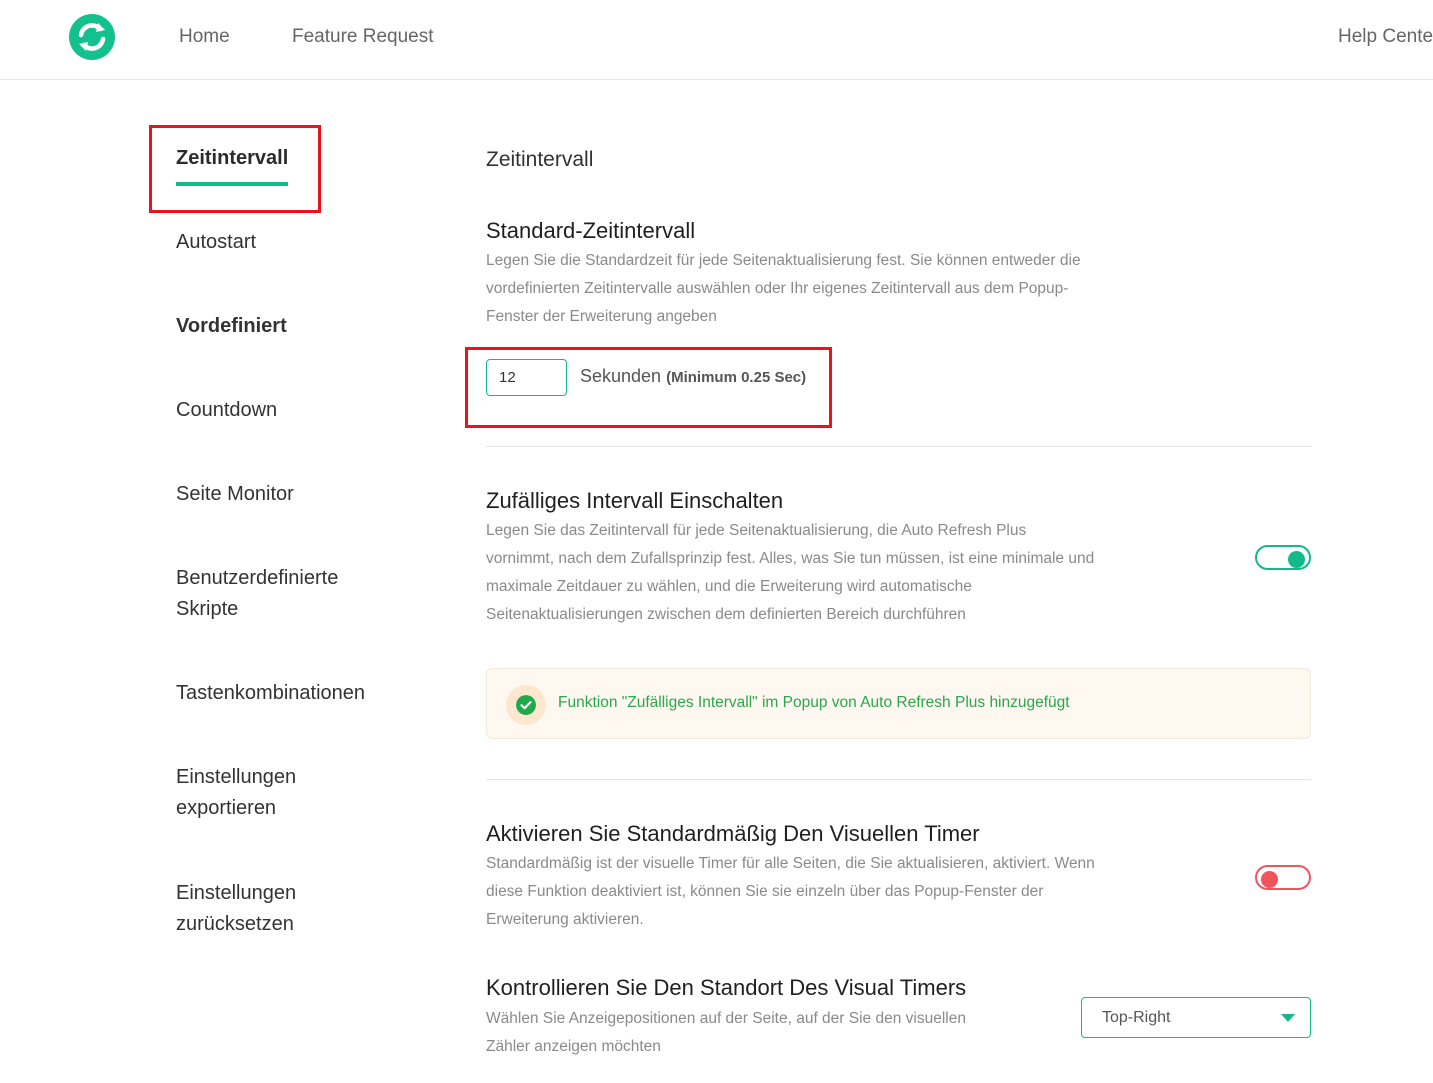 The width and height of the screenshot is (1433, 1083). What do you see at coordinates (232, 184) in the screenshot?
I see `active-tab-indicator` at bounding box center [232, 184].